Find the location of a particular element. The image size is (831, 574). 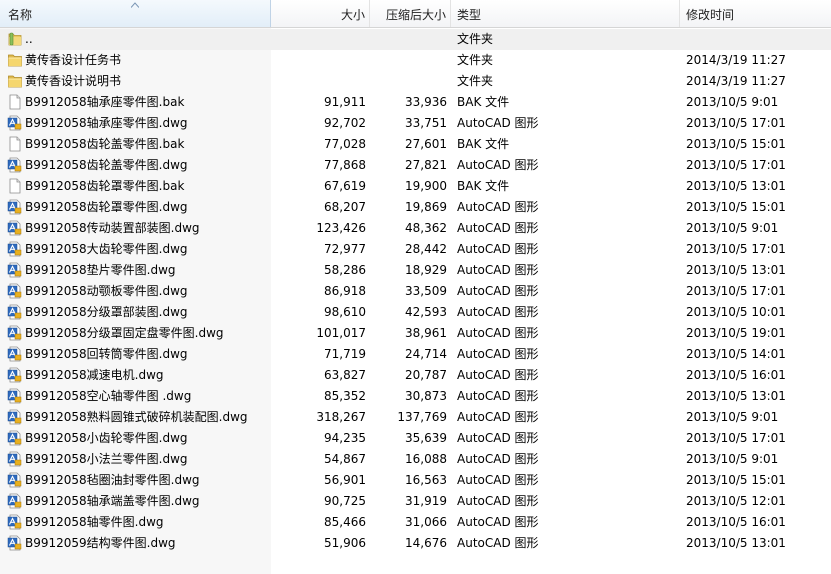

column-header-modified-label: 修改时间 is located at coordinates (710, 15).